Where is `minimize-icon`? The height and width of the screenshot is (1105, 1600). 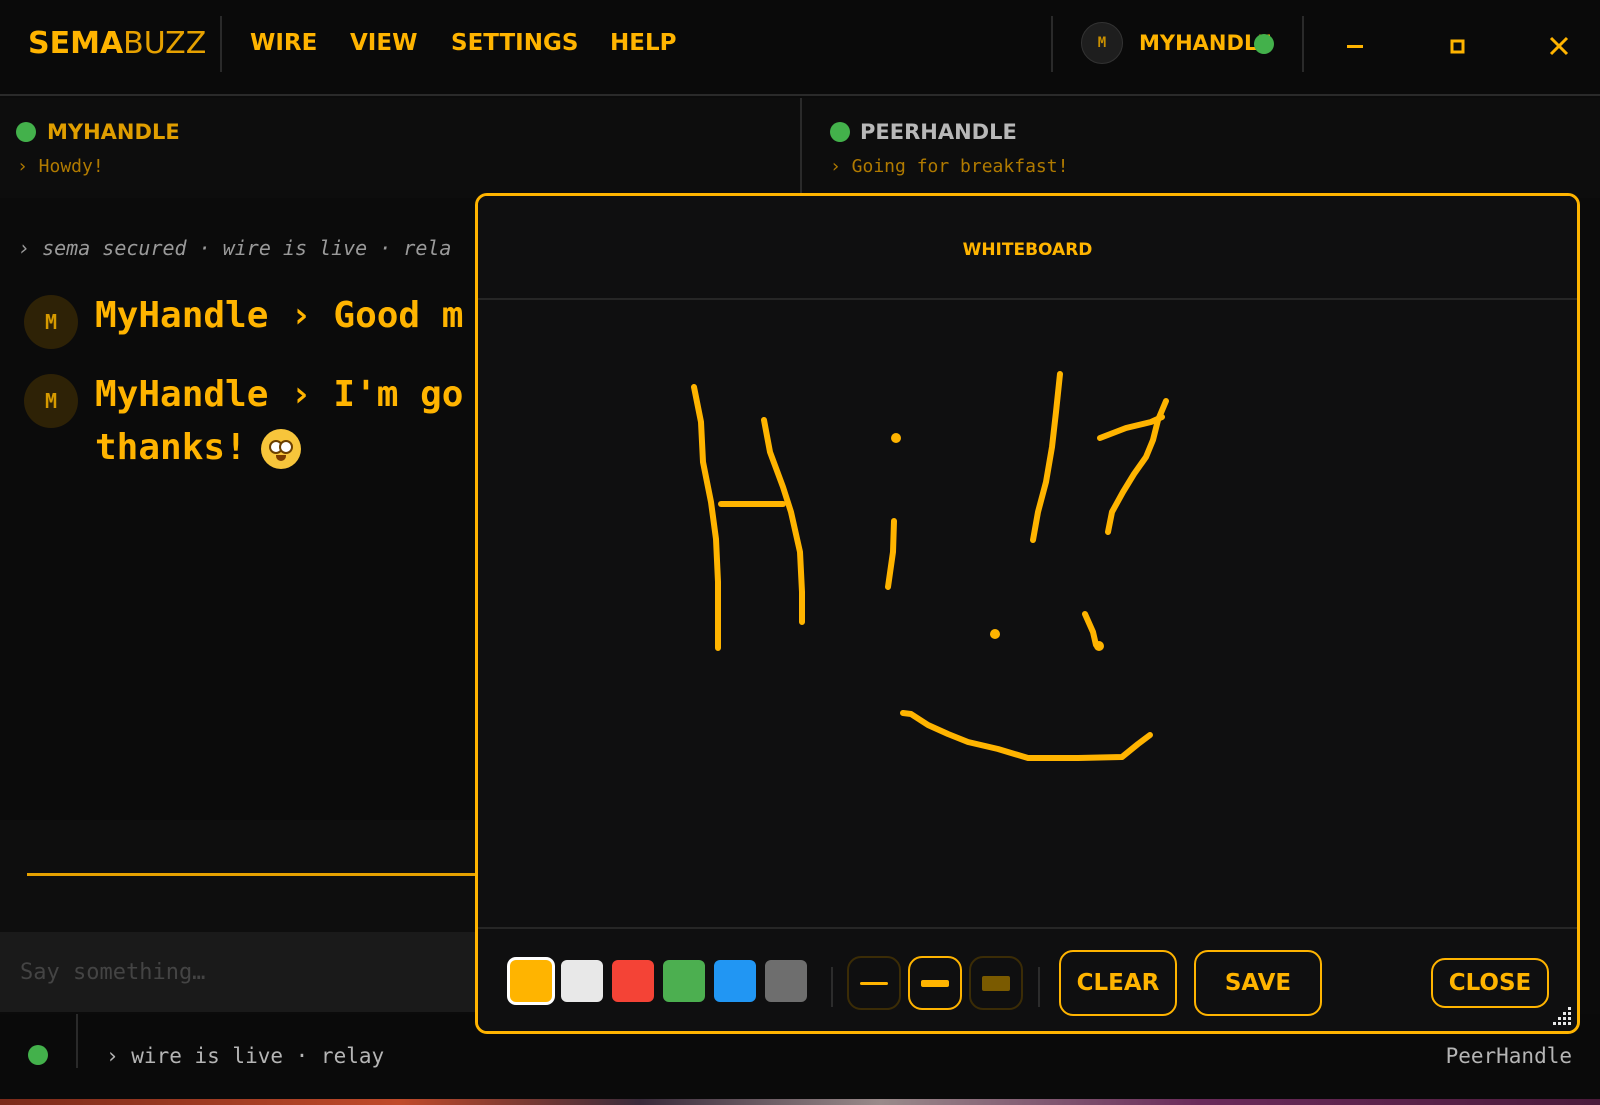 minimize-icon is located at coordinates (1355, 46).